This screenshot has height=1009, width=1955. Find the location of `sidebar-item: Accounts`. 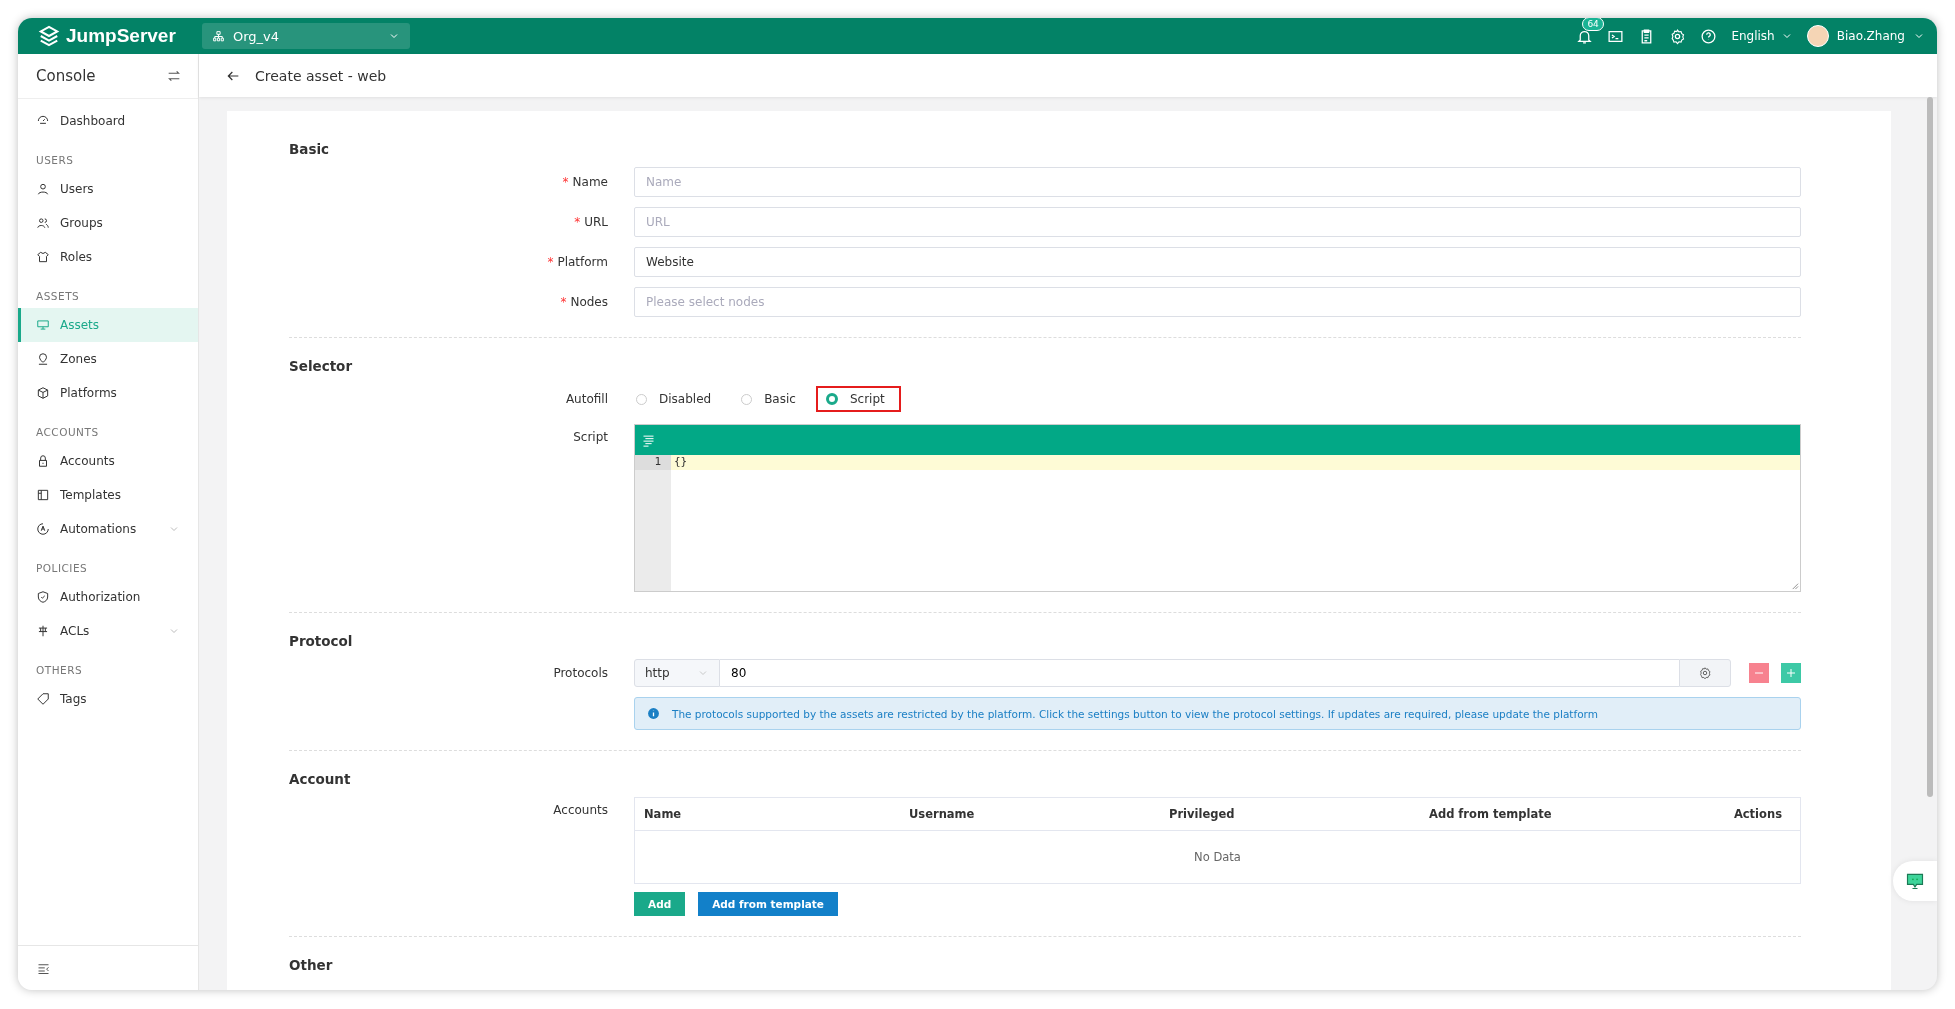

sidebar-item: Accounts is located at coordinates (108, 461).